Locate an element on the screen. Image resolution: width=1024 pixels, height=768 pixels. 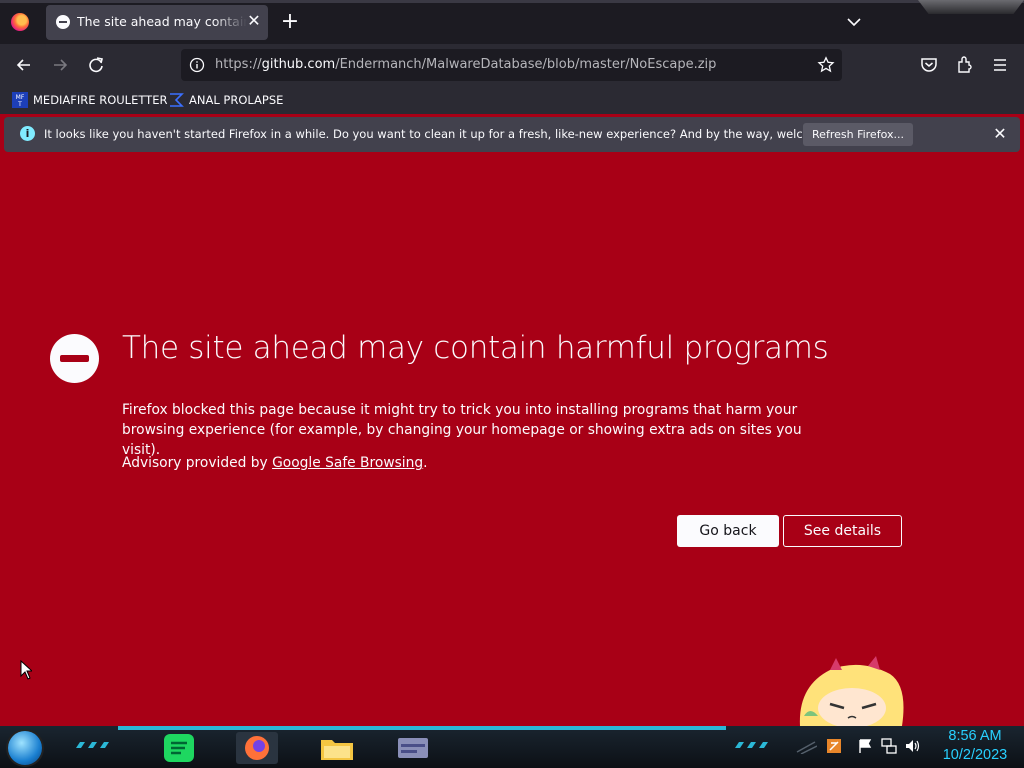
notification-close-icon: ✕ is located at coordinates (1000, 134).